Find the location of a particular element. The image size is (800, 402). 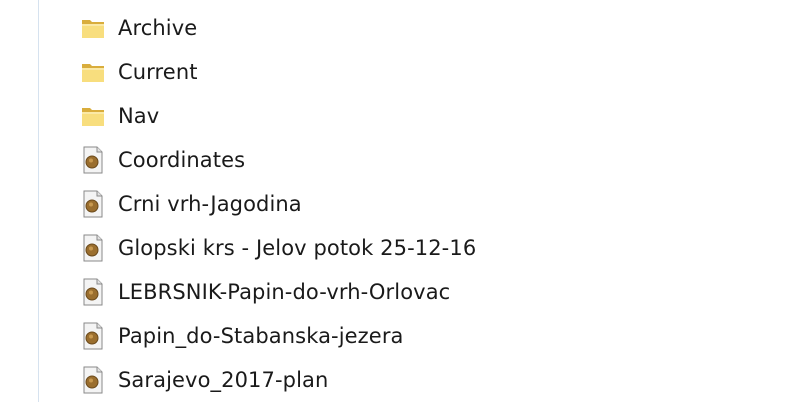

list-item-file: Sarajevo_2017-plan is located at coordinates (281, 380).